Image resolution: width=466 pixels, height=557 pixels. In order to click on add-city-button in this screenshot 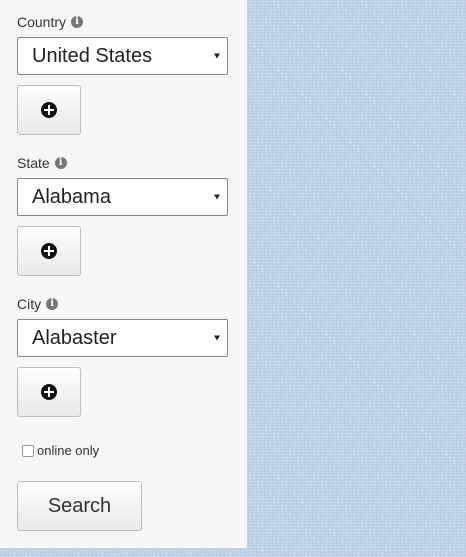, I will do `click(49, 392)`.